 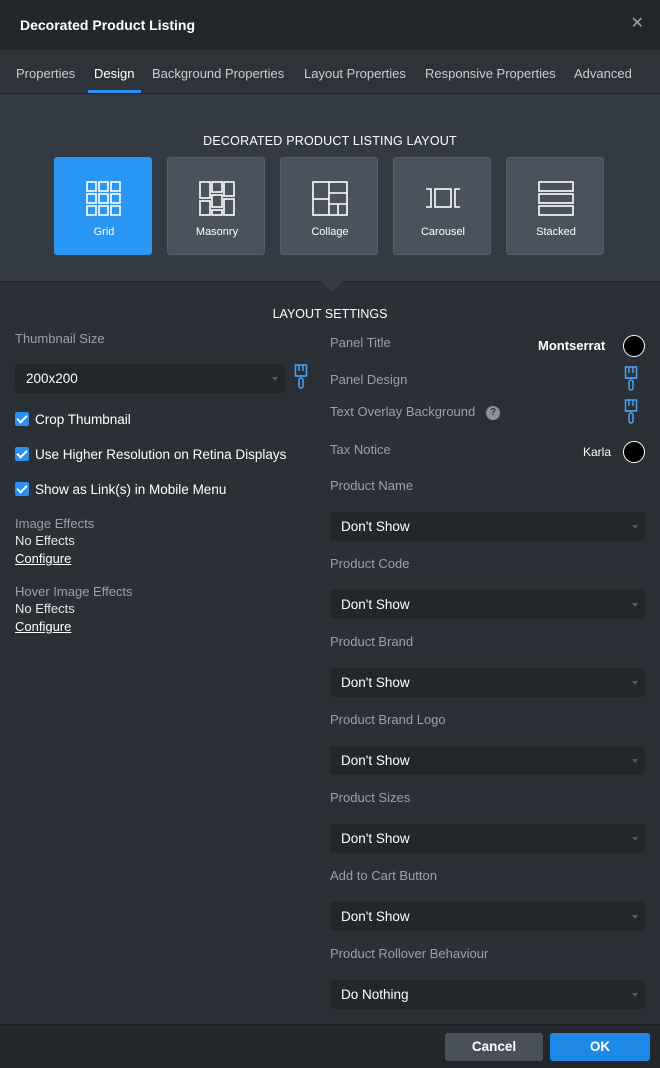 I want to click on thumbnail-size-label: Thumbnail Size, so click(x=60, y=338).